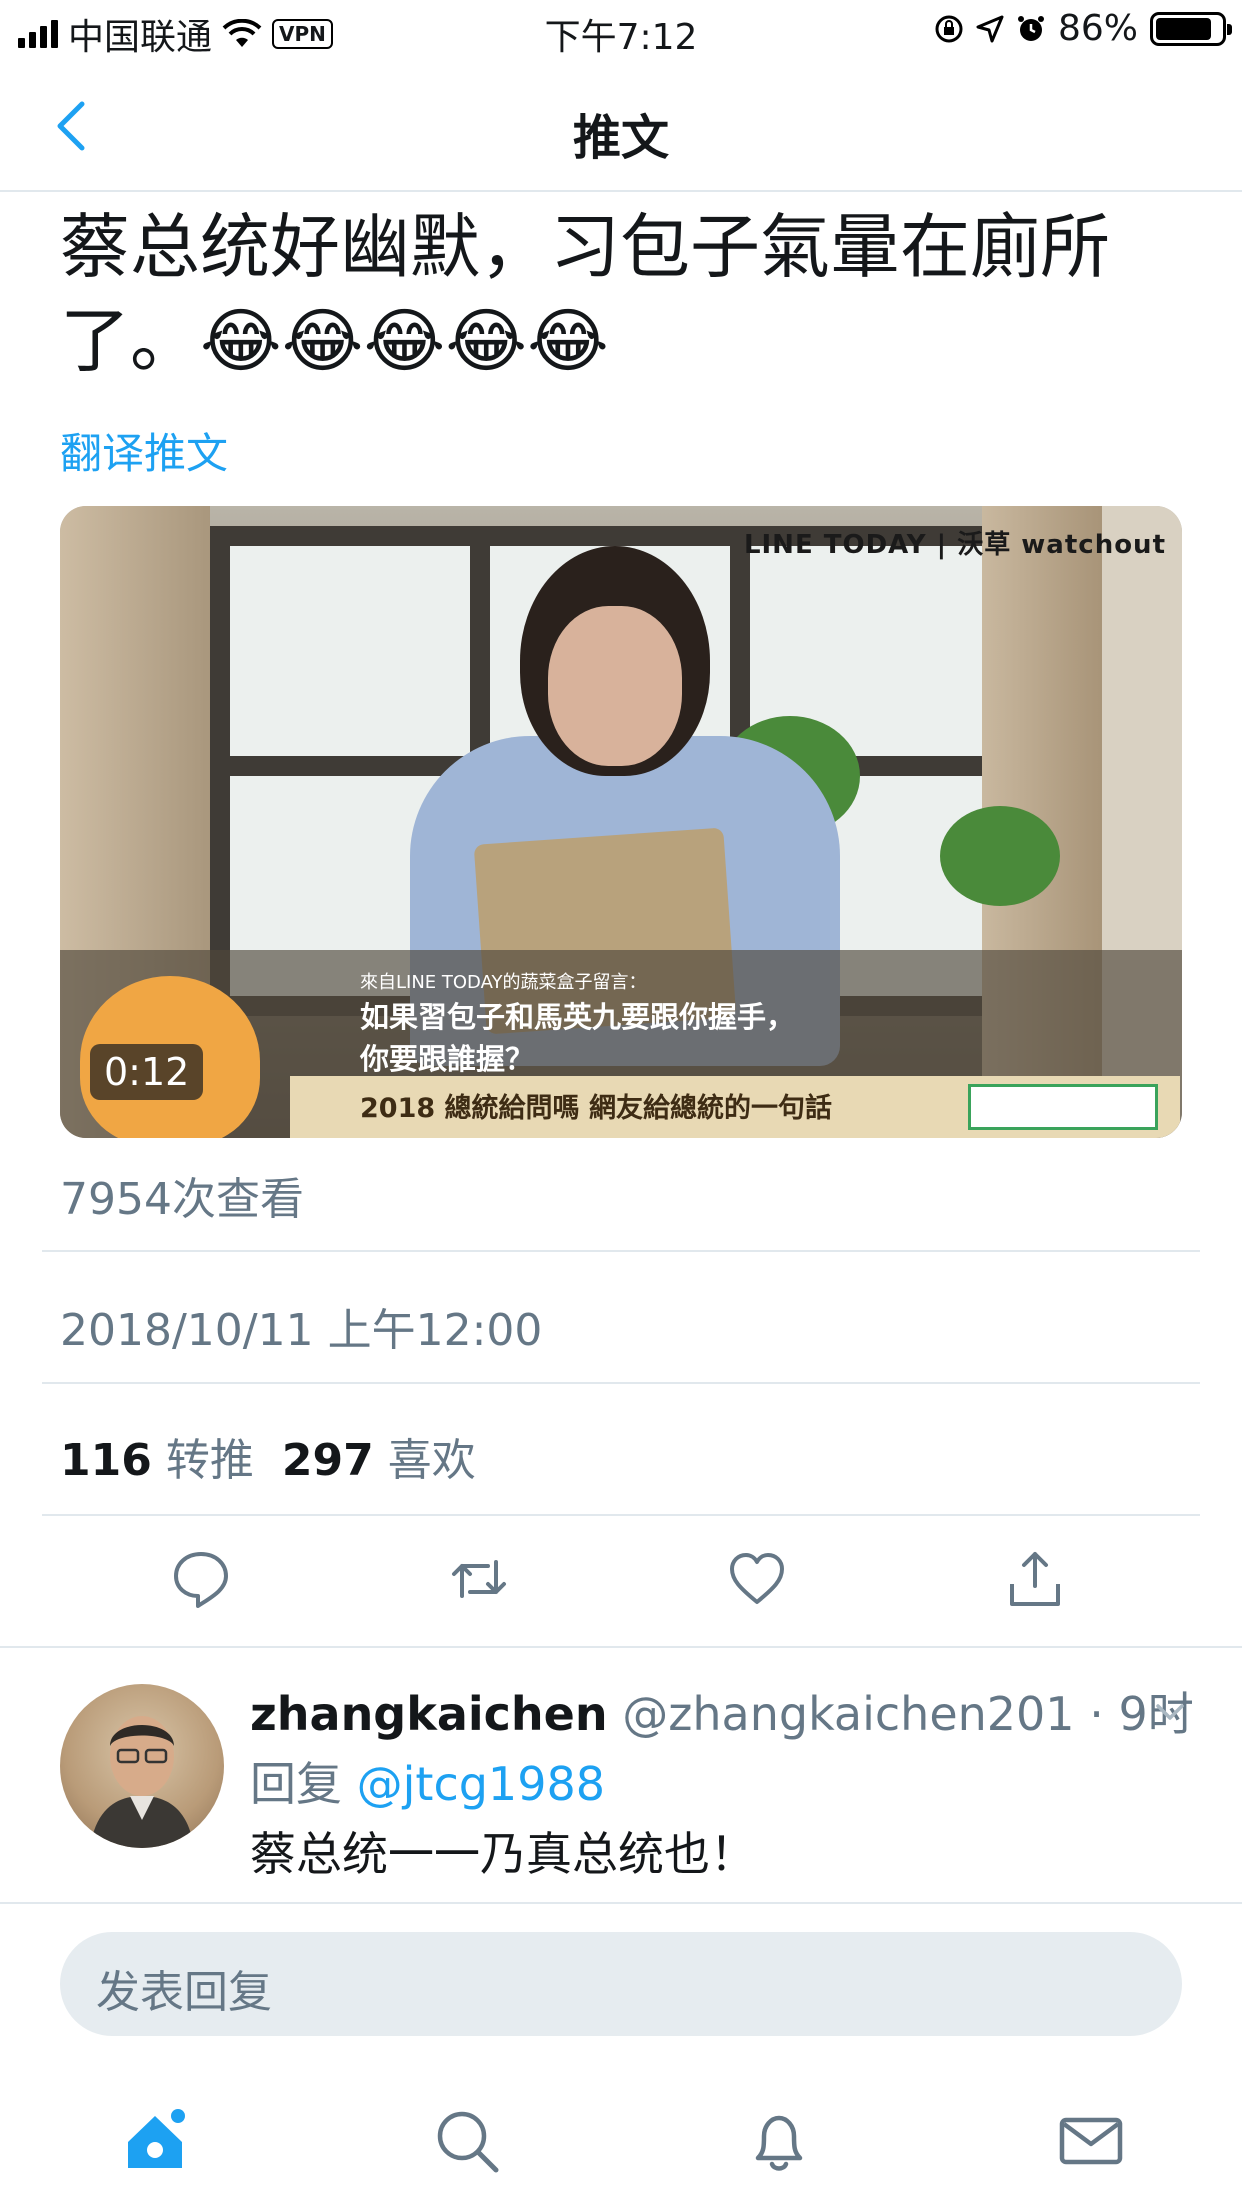 The width and height of the screenshot is (1242, 2208). Describe the element at coordinates (268, 1456) in the screenshot. I see `tweet-stats: 116 转推 297 喜欢` at that location.